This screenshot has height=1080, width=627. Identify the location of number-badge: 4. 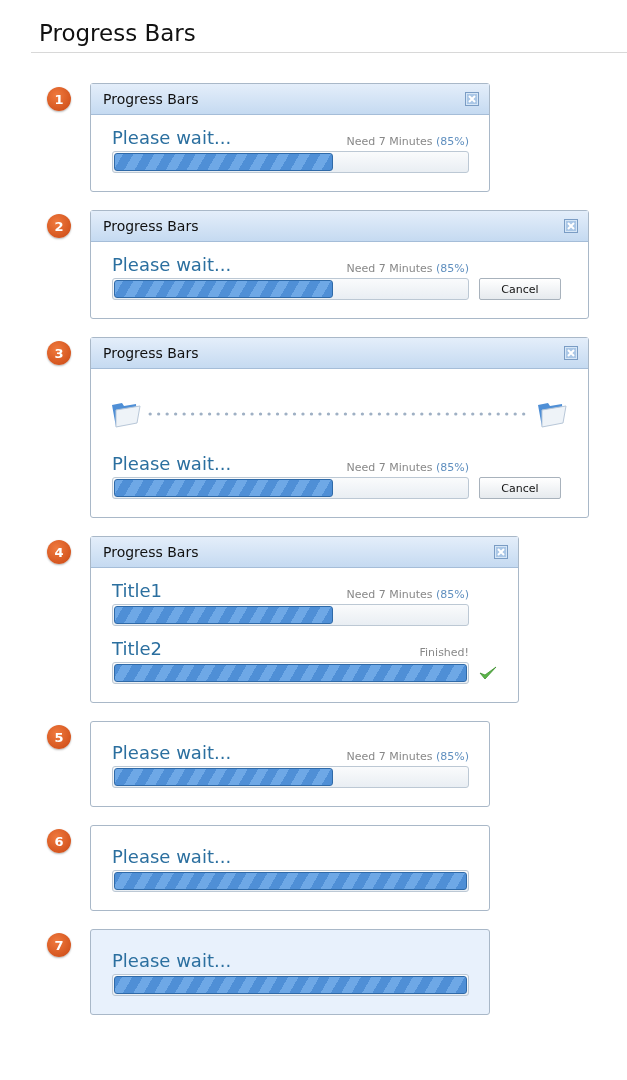
(59, 552).